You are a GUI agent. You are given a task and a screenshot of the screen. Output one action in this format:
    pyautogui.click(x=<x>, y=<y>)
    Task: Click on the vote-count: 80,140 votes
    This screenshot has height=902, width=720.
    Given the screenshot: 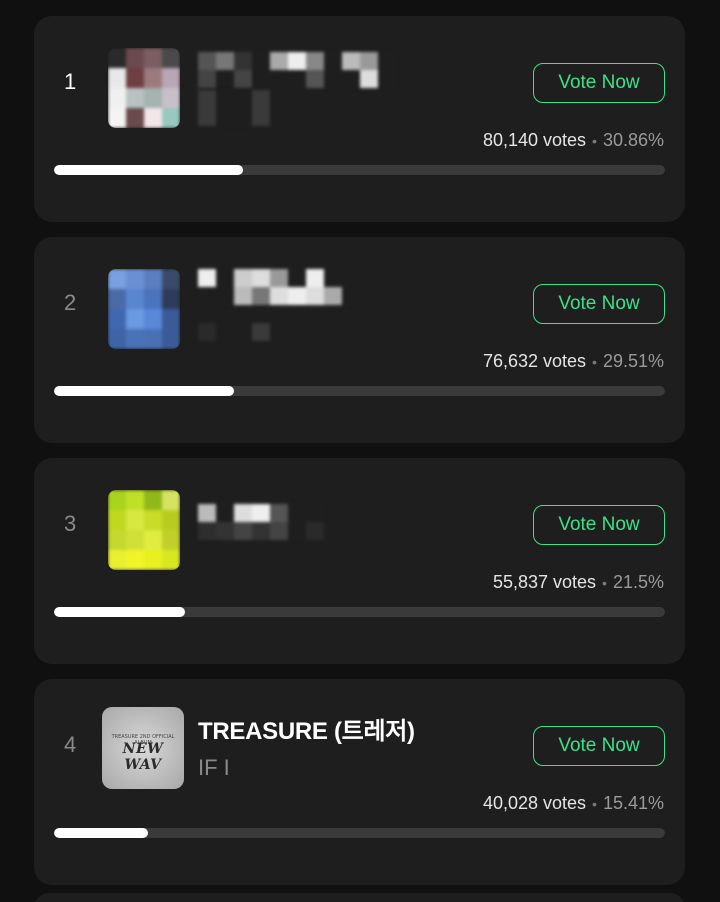 What is the action you would take?
    pyautogui.click(x=534, y=140)
    